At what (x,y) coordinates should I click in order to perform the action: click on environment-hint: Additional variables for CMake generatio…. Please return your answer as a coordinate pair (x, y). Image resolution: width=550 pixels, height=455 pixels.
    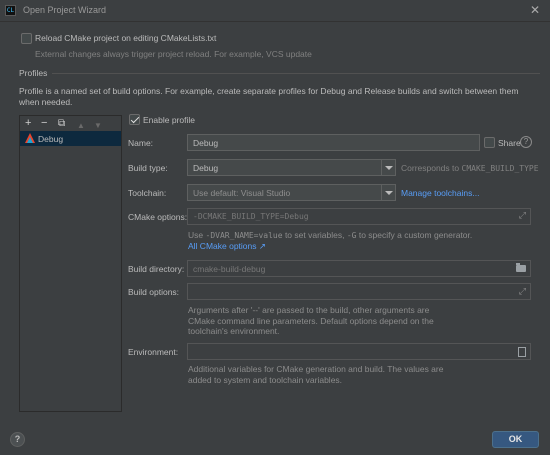
    Looking at the image, I should click on (315, 374).